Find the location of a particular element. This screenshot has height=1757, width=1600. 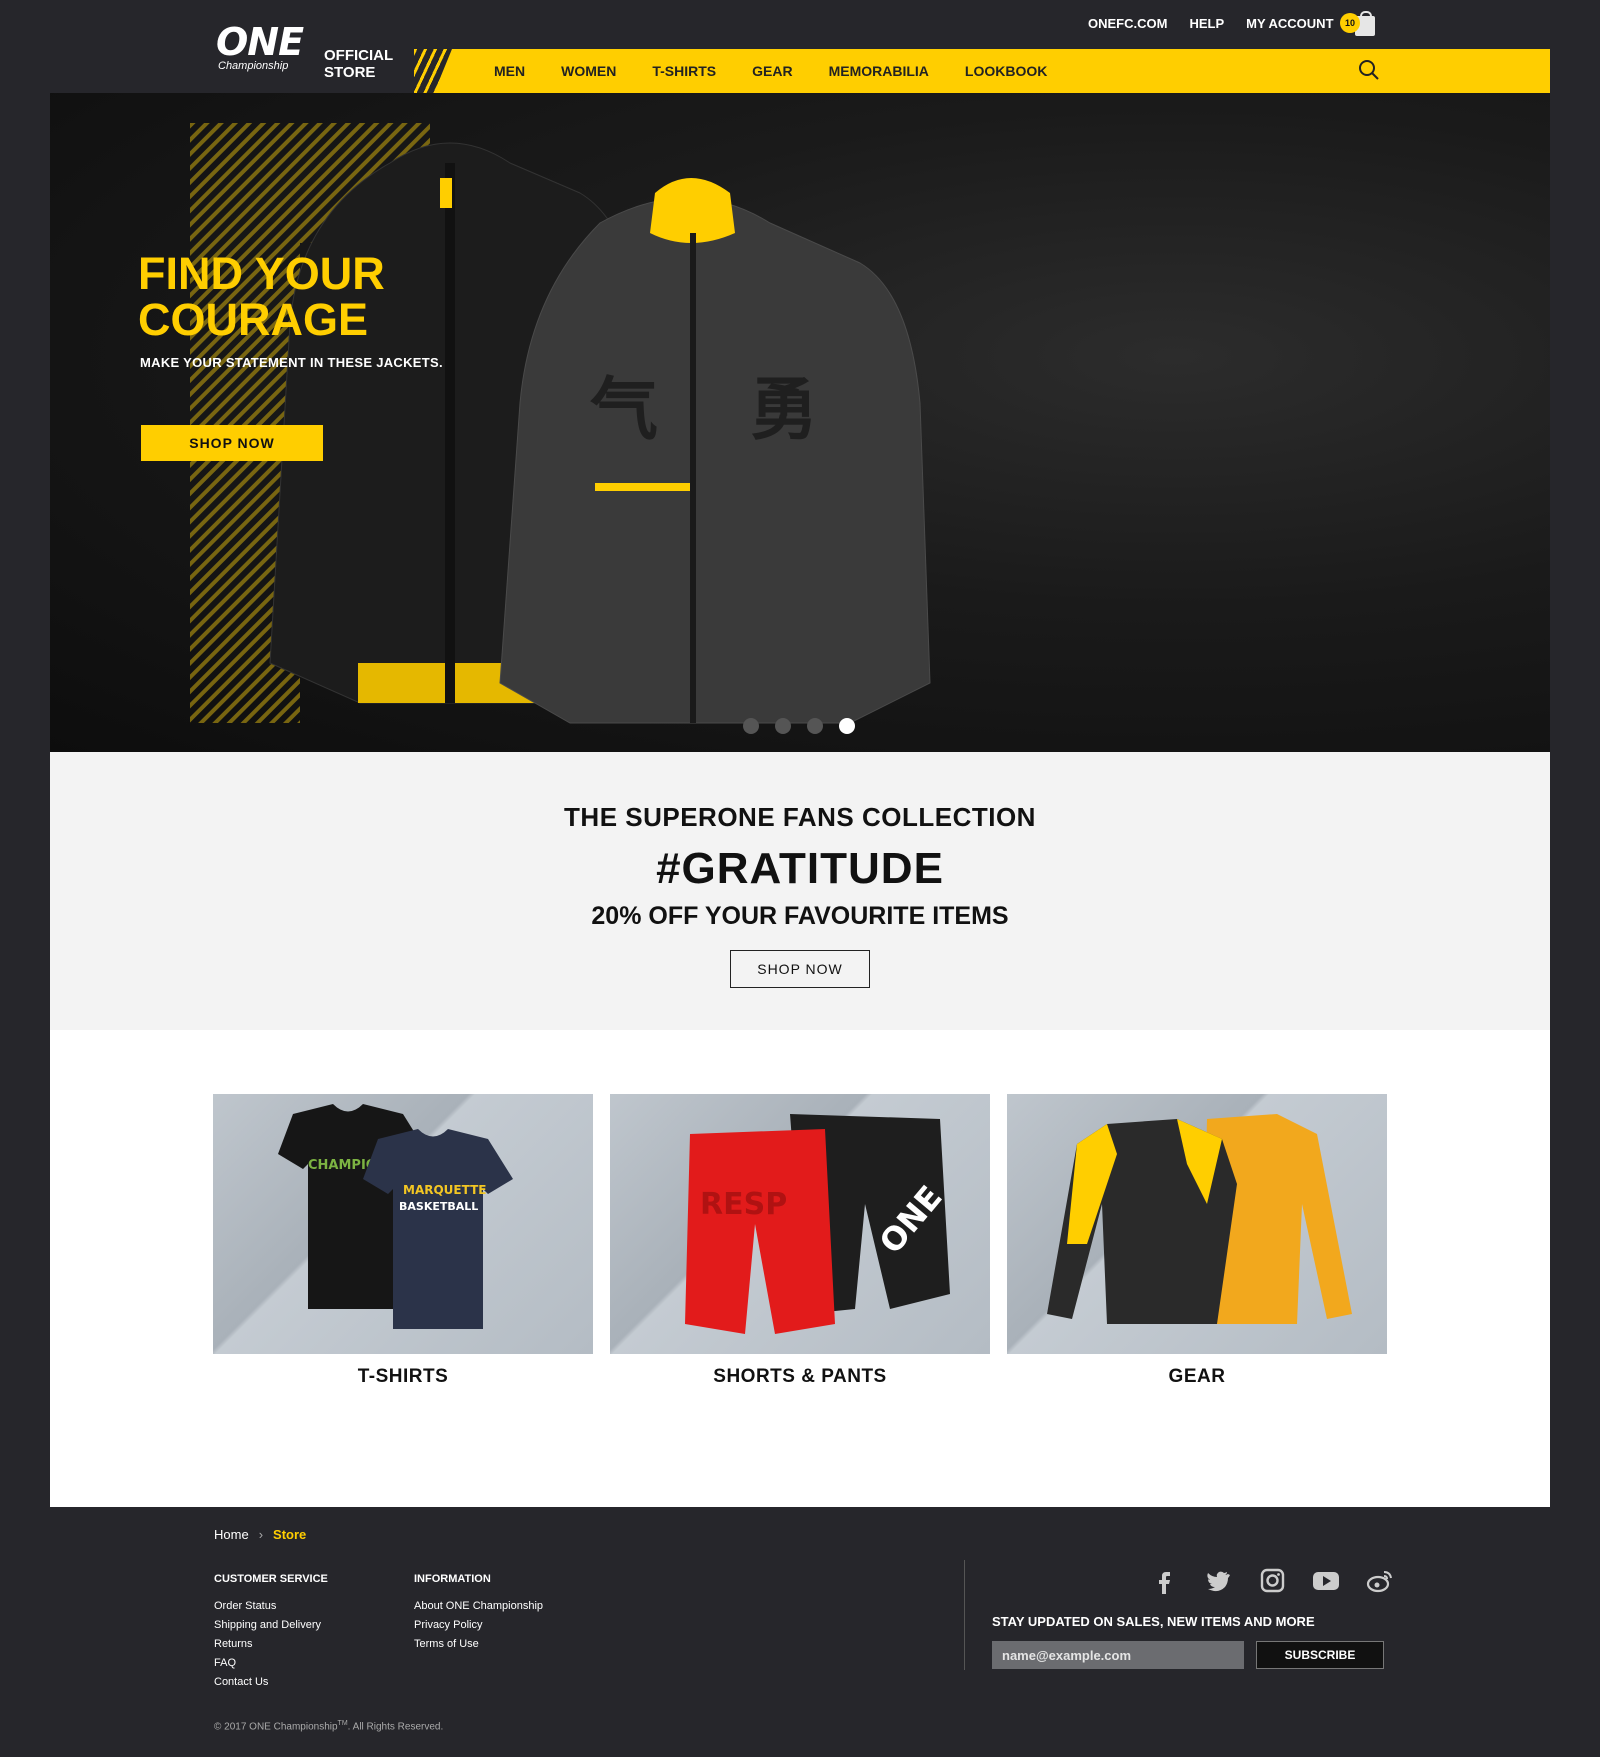

nav-item-lookbook: LOOKBOOK is located at coordinates (1006, 71).